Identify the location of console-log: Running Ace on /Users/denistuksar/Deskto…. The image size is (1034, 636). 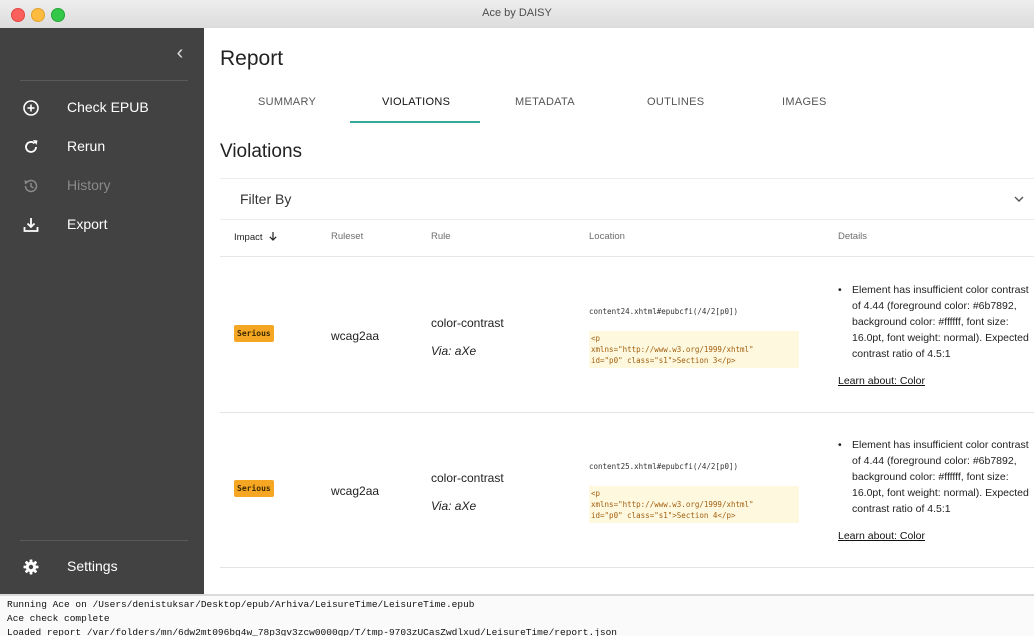
(517, 615).